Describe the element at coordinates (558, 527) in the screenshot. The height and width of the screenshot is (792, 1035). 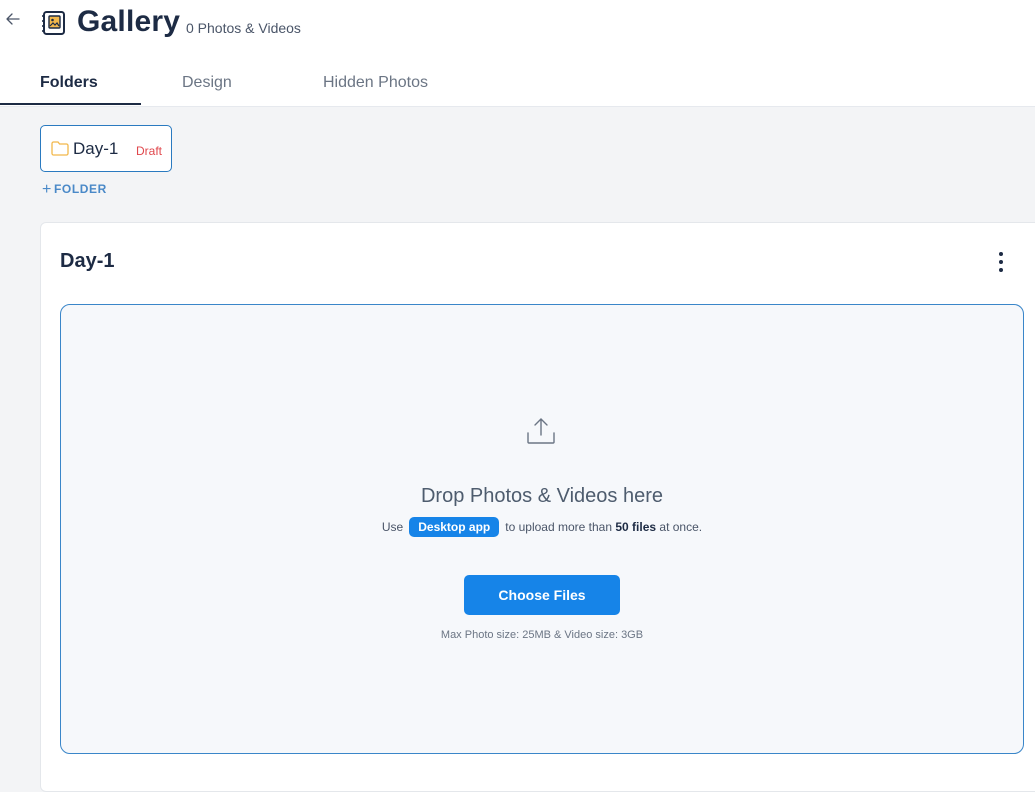
I see `hint-middle: to upload more than` at that location.